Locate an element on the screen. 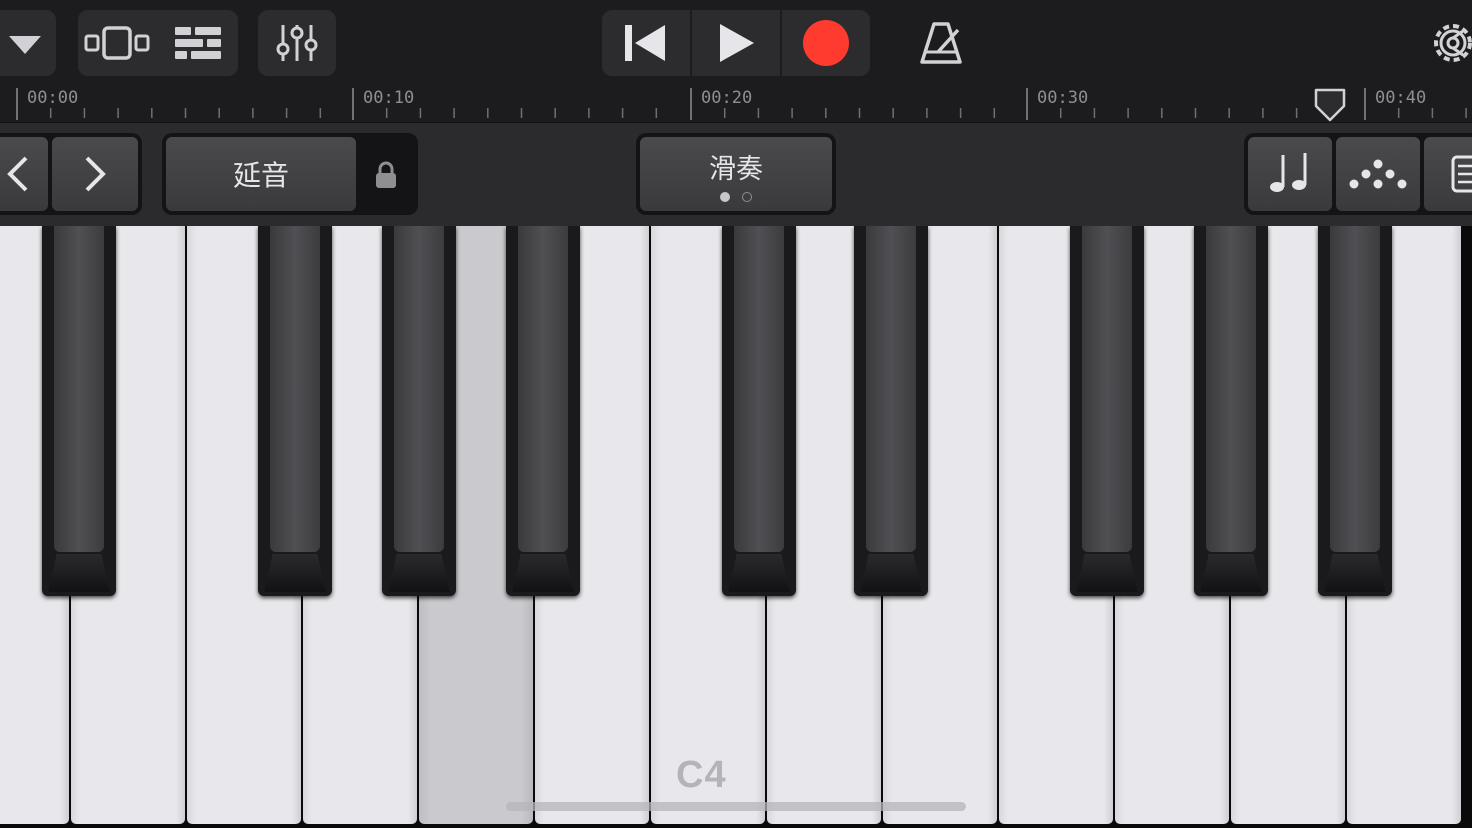 Image resolution: width=1472 pixels, height=828 pixels. arpeggio-dots-icon is located at coordinates (1378, 174).